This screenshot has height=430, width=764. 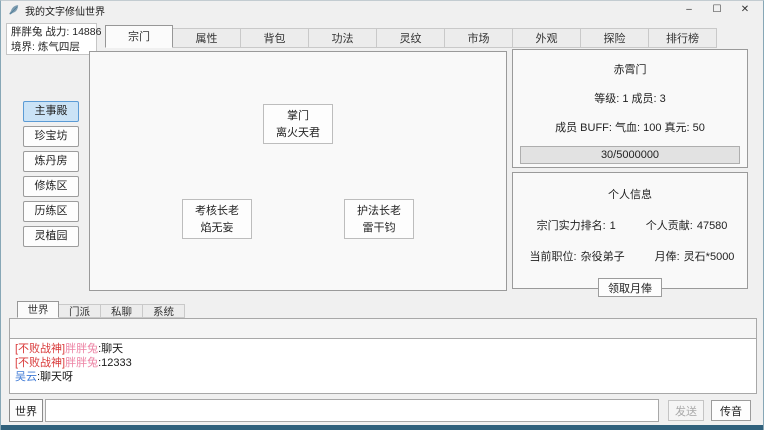 What do you see at coordinates (667, 257) in the screenshot?
I see `salary-label: 月俸:` at bounding box center [667, 257].